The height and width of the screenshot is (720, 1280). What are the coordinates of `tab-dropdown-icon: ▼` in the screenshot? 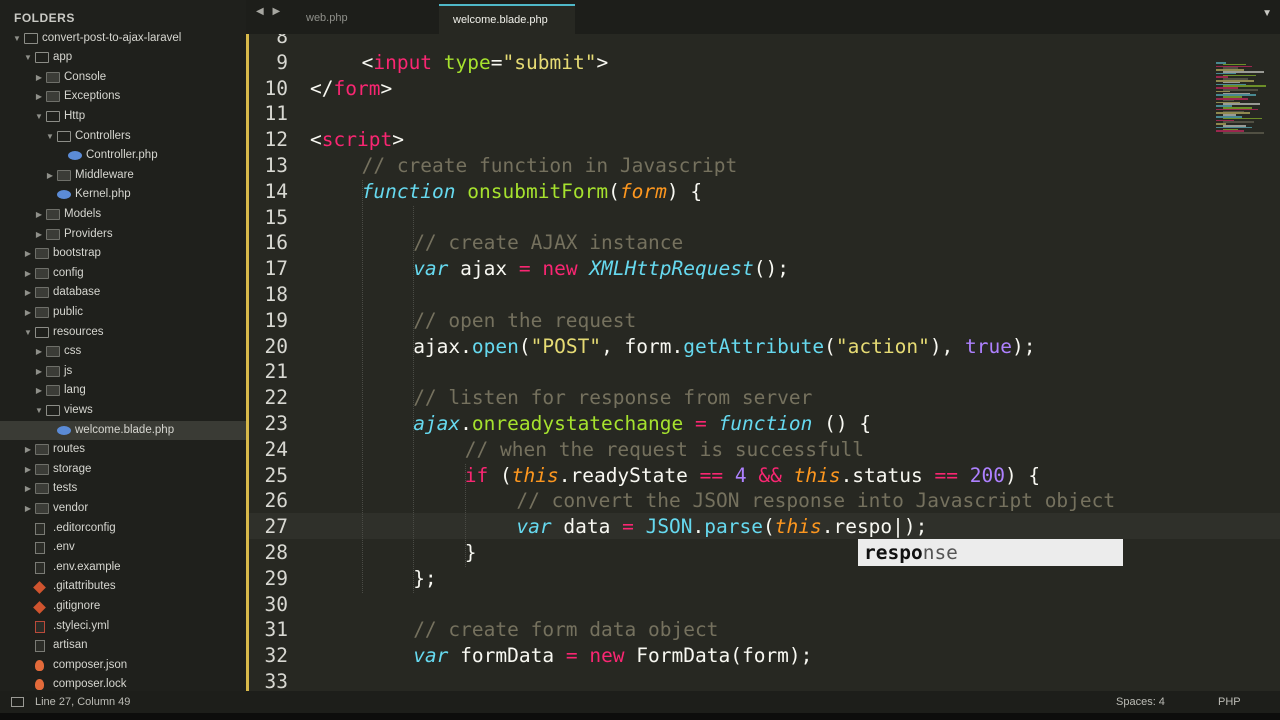 It's located at (1267, 13).